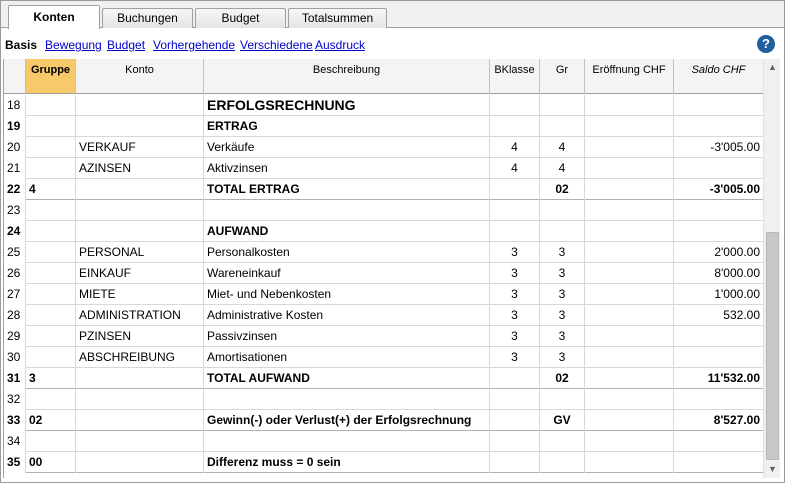 Image resolution: width=785 pixels, height=483 pixels. Describe the element at coordinates (140, 168) in the screenshot. I see `cell-konto: AZINSEN` at that location.